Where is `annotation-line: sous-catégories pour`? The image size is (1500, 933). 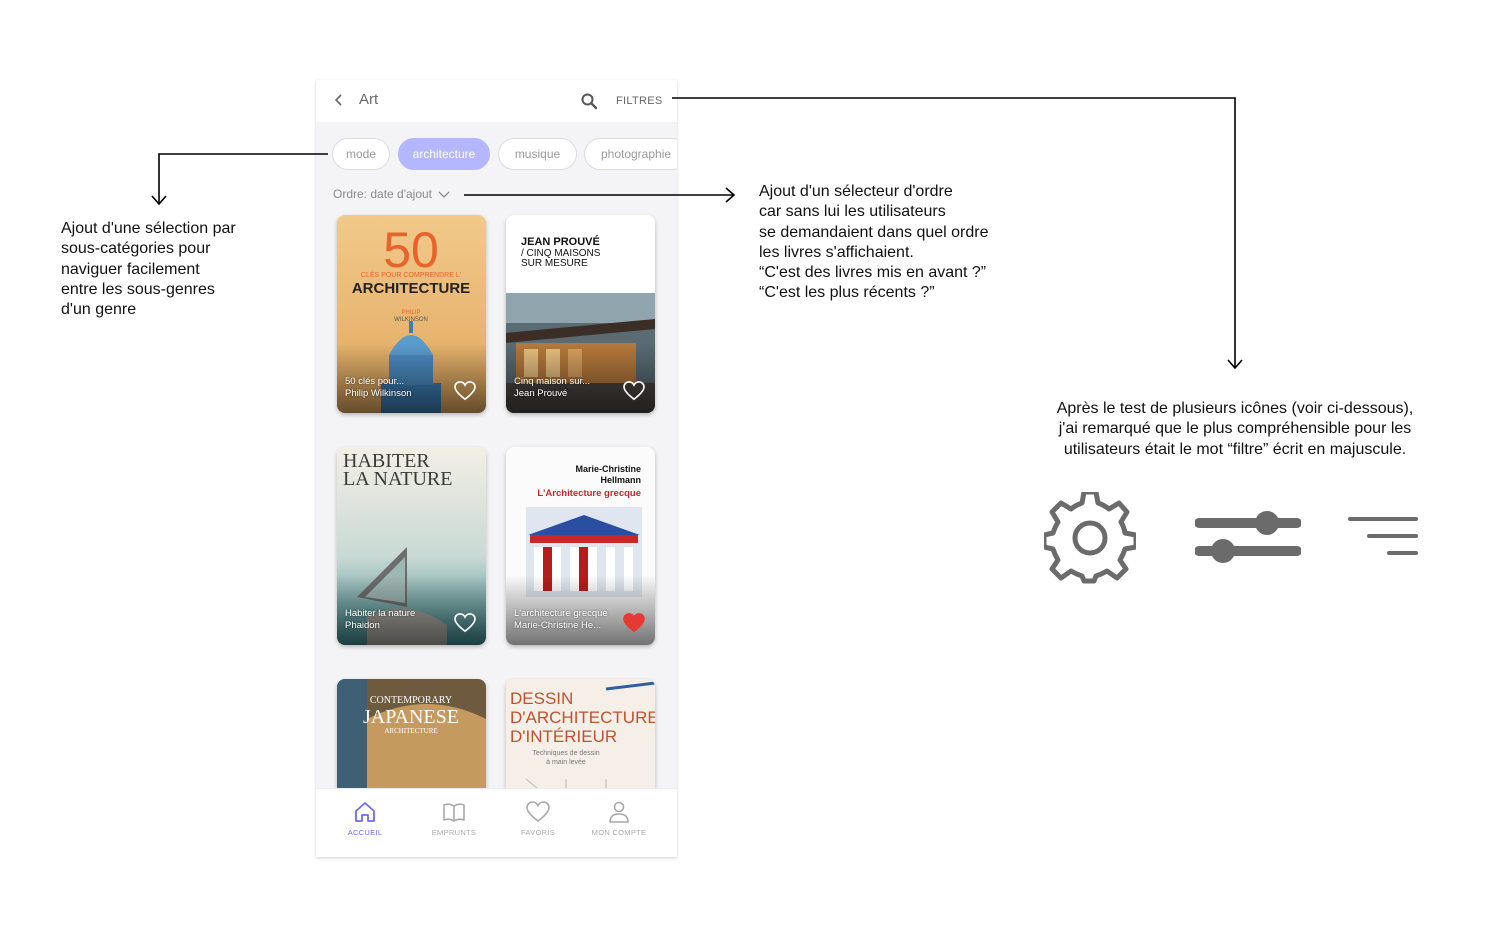
annotation-line: sous-catégories pour is located at coordinates (136, 249).